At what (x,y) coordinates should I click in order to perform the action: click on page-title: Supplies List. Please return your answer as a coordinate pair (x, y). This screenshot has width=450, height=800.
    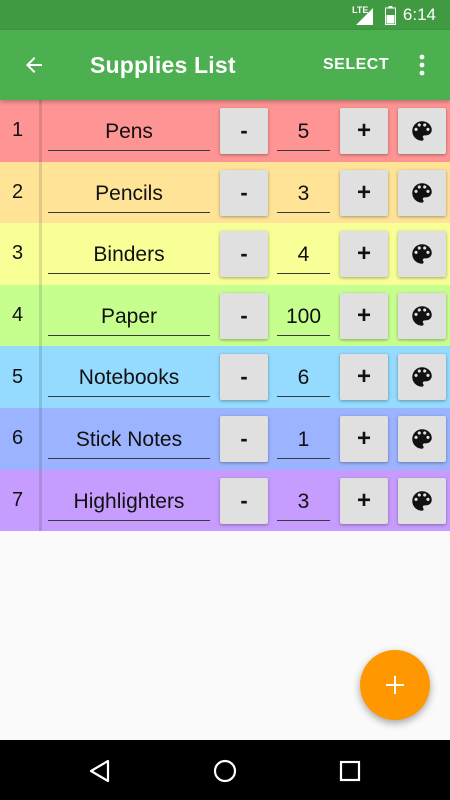
    Looking at the image, I should click on (163, 65).